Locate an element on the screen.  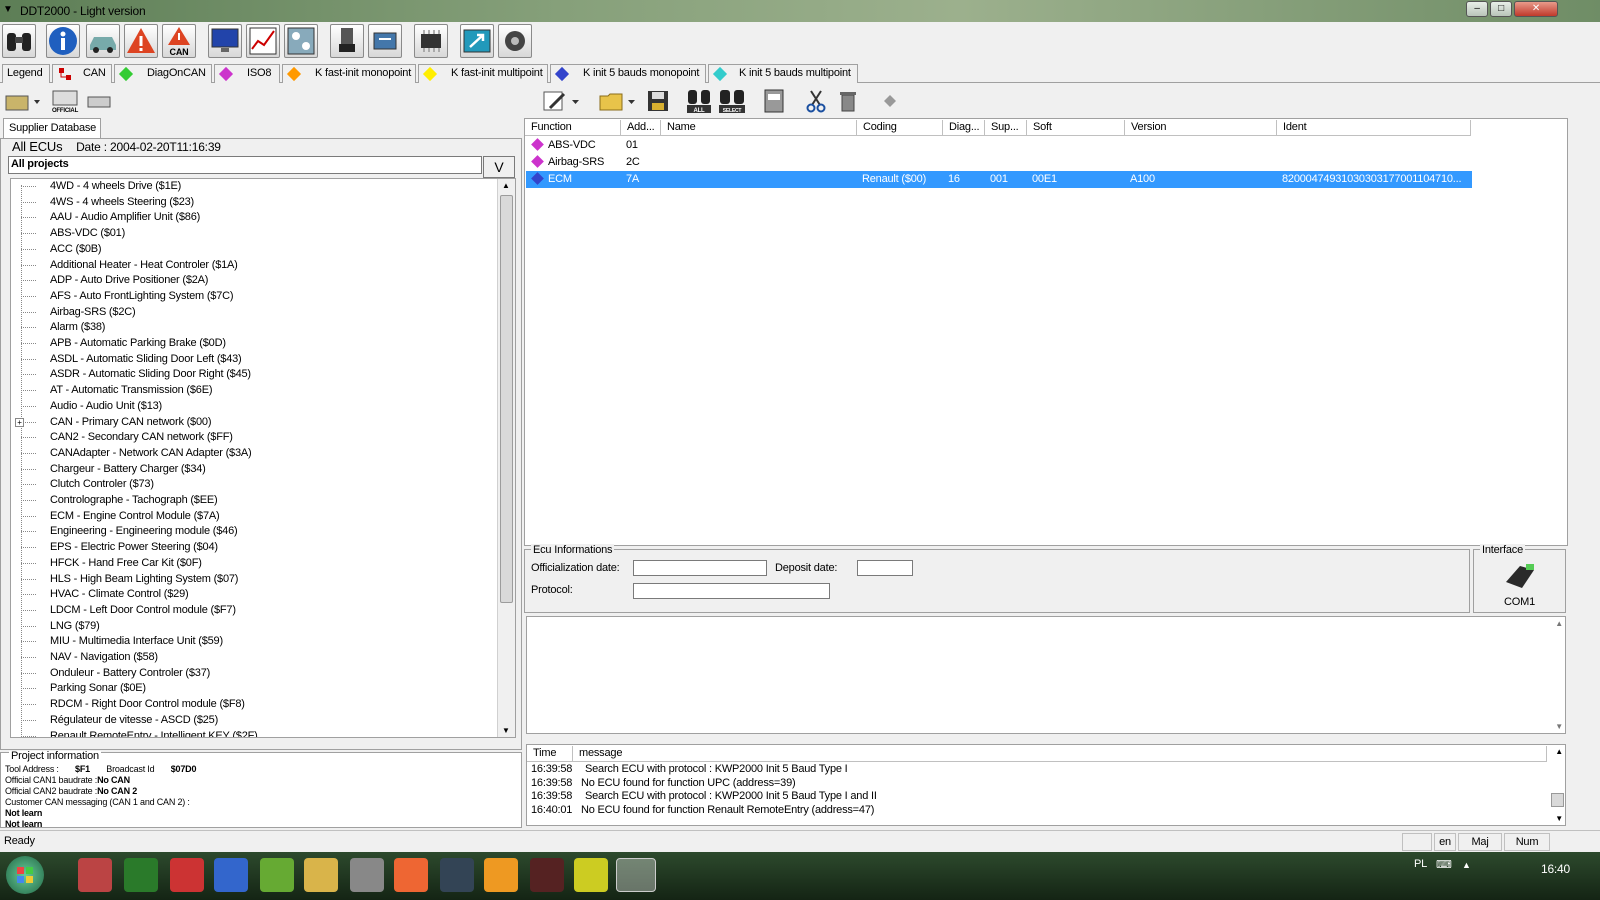
log-scroll-up-icon: ▲ is located at coordinates (1559, 751).